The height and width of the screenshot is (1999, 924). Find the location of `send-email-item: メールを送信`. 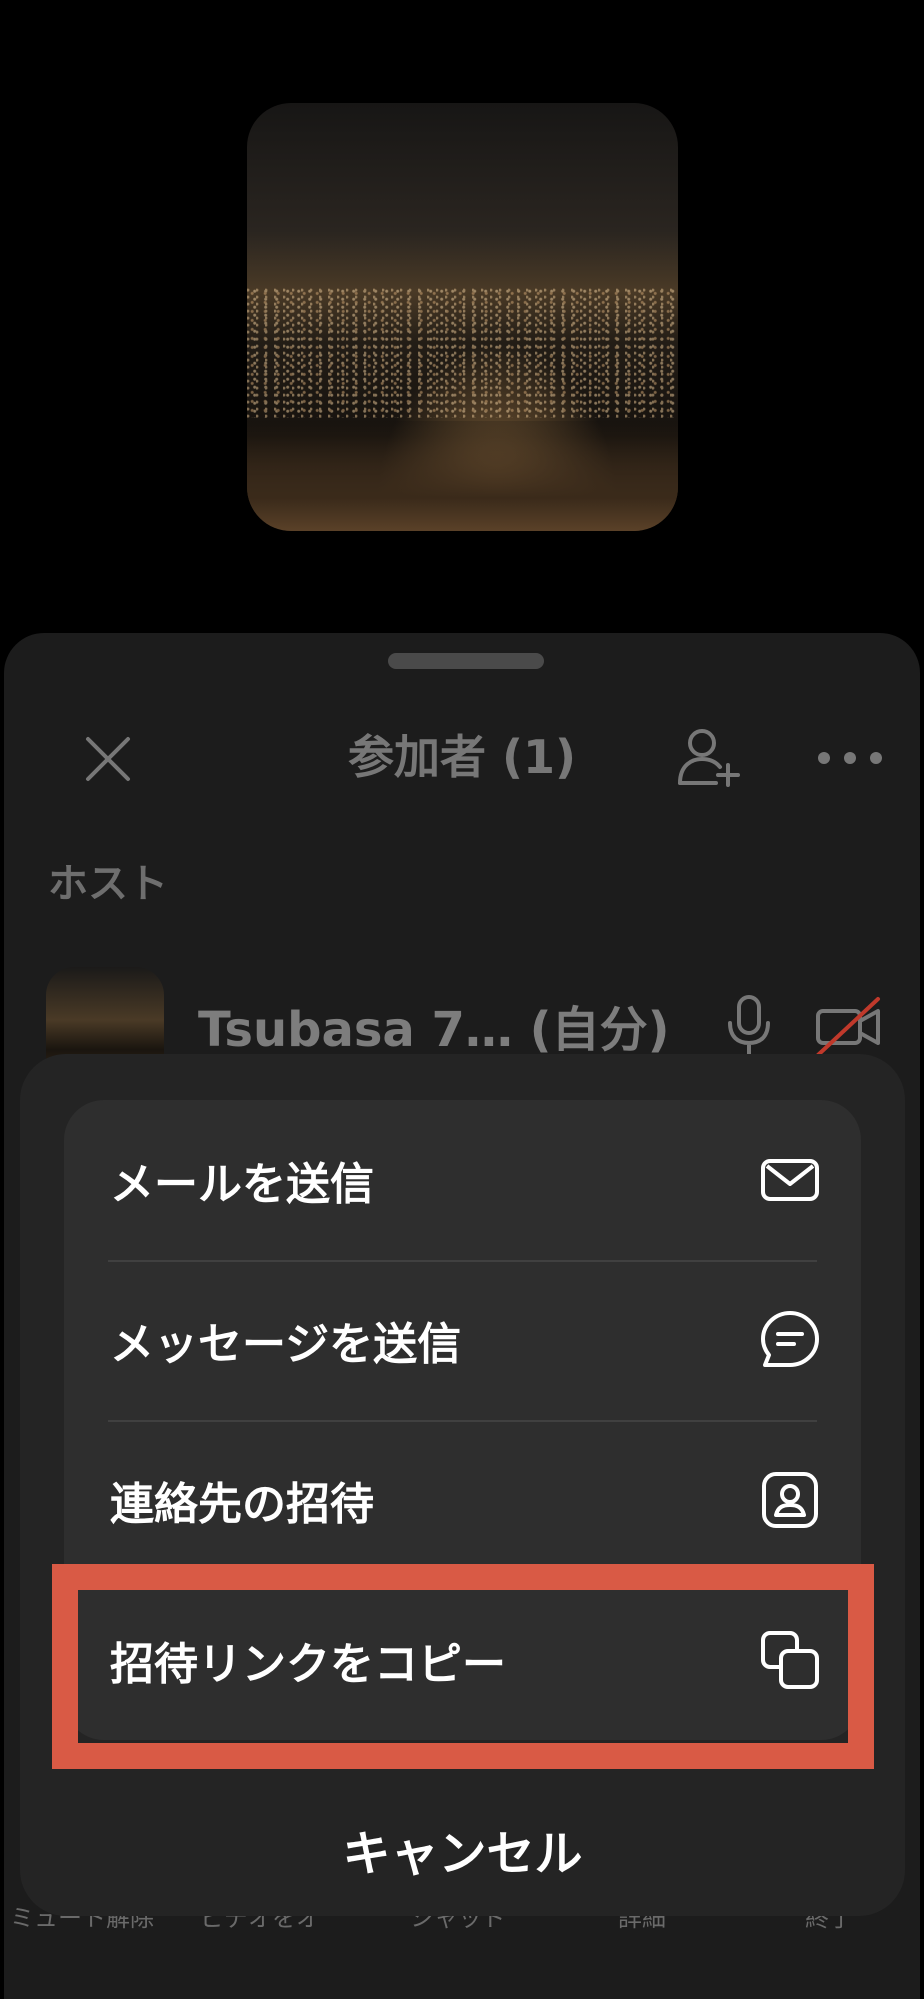

send-email-item: メールを送信 is located at coordinates (462, 1180).